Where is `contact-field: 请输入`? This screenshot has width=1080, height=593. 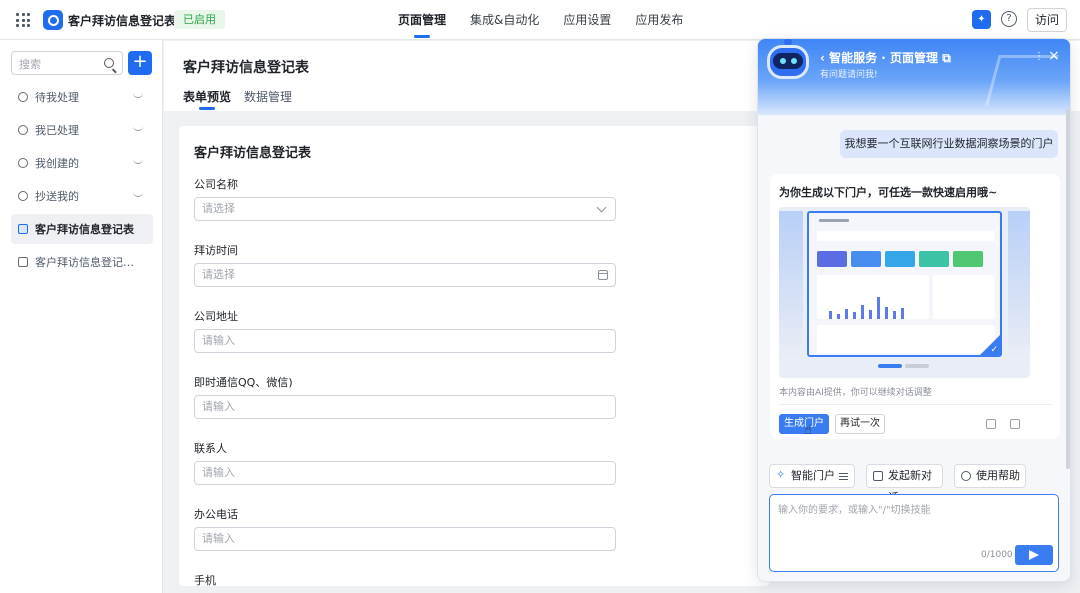
contact-field: 请输入 is located at coordinates (405, 473).